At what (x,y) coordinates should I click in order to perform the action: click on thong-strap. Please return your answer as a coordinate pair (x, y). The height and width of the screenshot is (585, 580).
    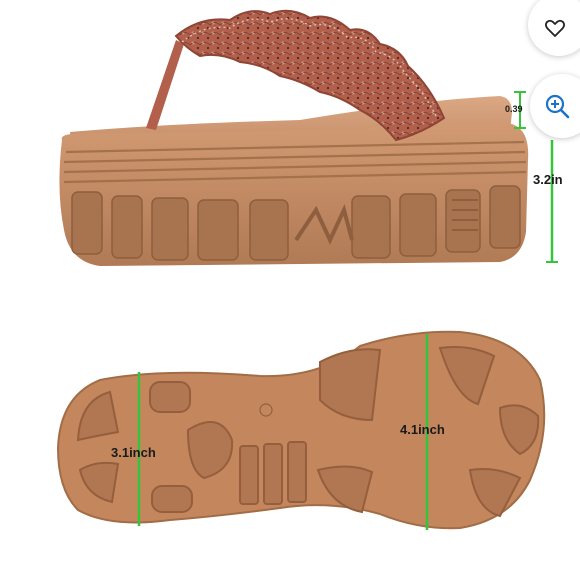
    Looking at the image, I should click on (165, 85).